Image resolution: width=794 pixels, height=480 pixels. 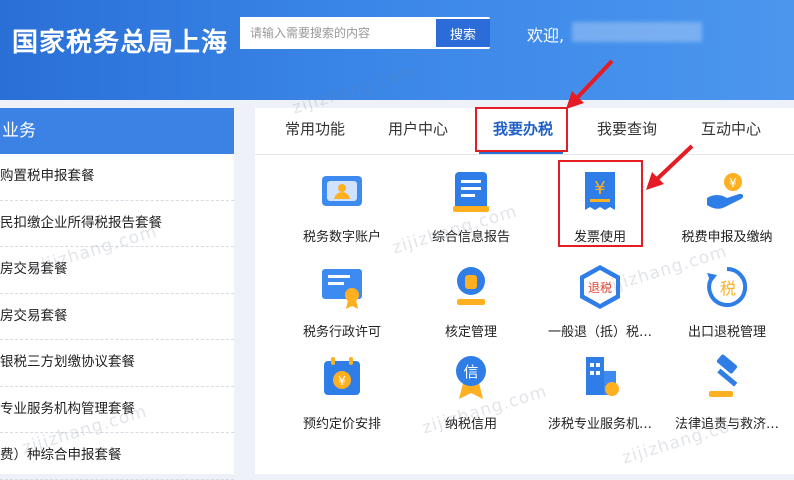 I want to click on verification-stamp-icon, so click(x=471, y=286).